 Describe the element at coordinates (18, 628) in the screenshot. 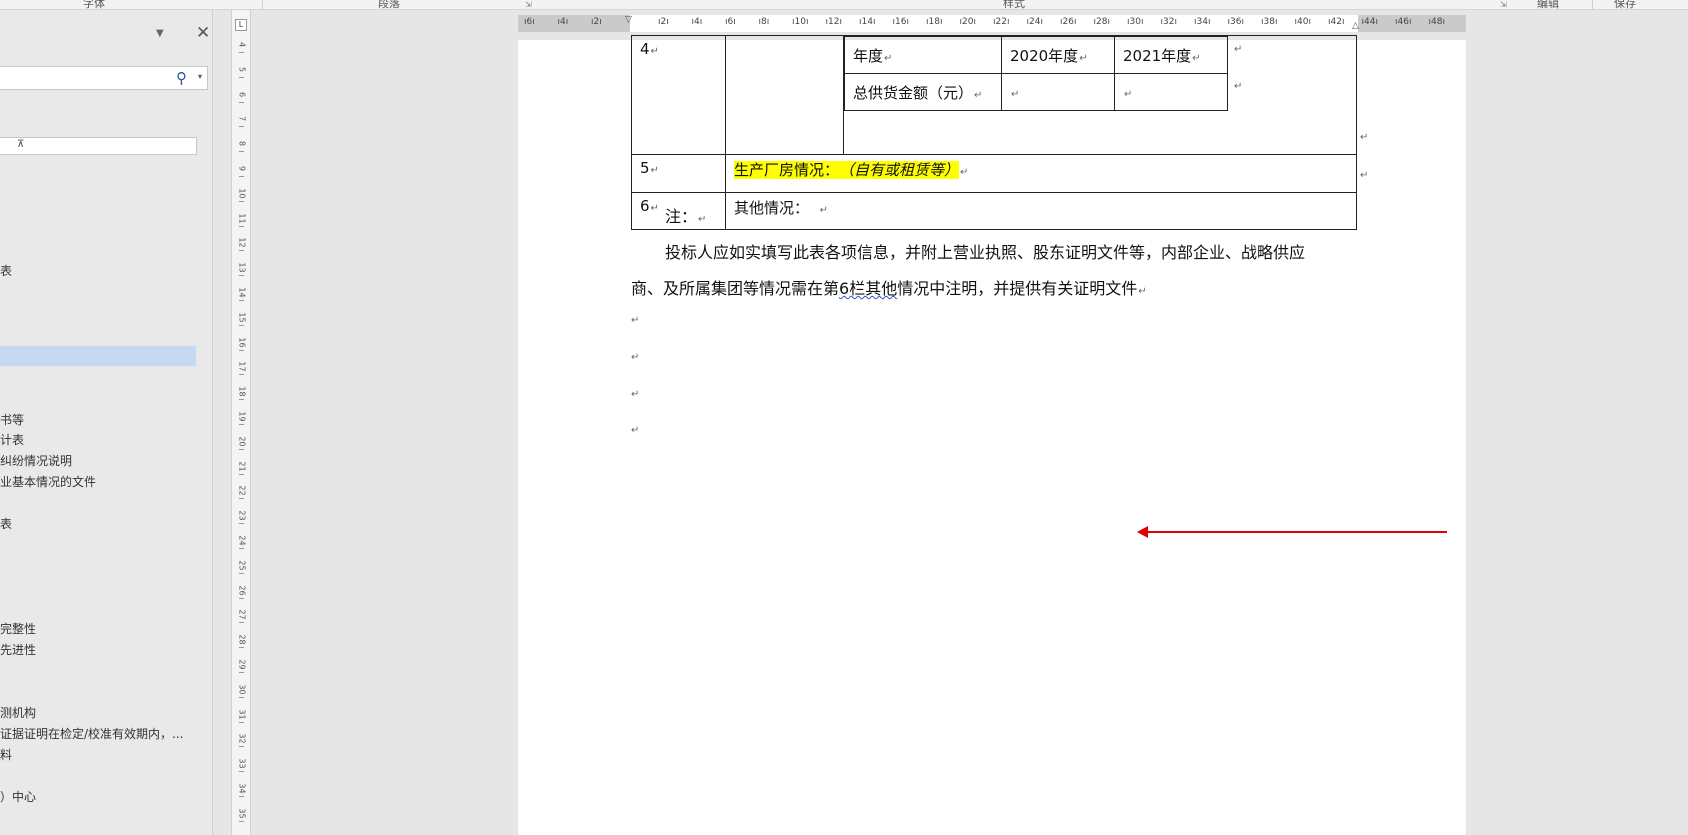

I see `nav-heading-item: 完整性` at that location.